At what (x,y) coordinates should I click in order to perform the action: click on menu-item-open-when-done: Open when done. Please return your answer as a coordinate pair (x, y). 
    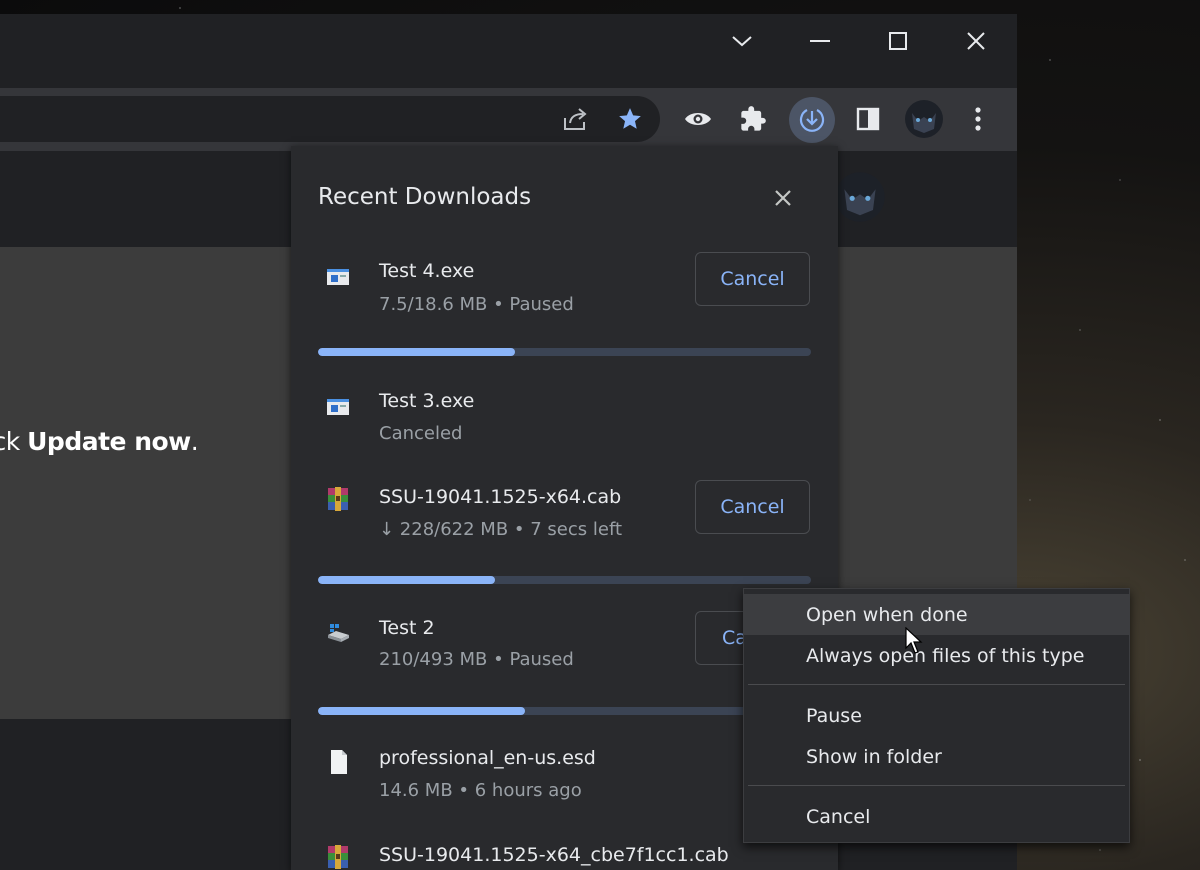
    Looking at the image, I should click on (936, 614).